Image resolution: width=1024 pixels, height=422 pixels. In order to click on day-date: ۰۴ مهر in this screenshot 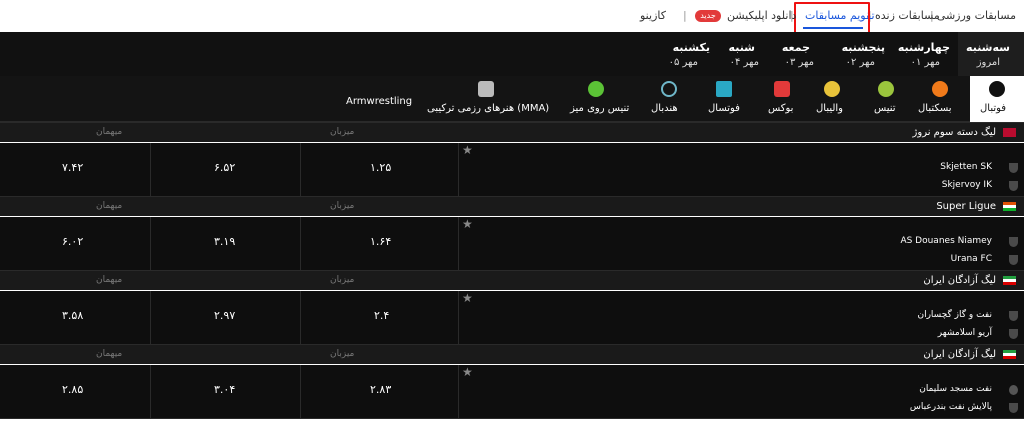, I will do `click(744, 62)`.